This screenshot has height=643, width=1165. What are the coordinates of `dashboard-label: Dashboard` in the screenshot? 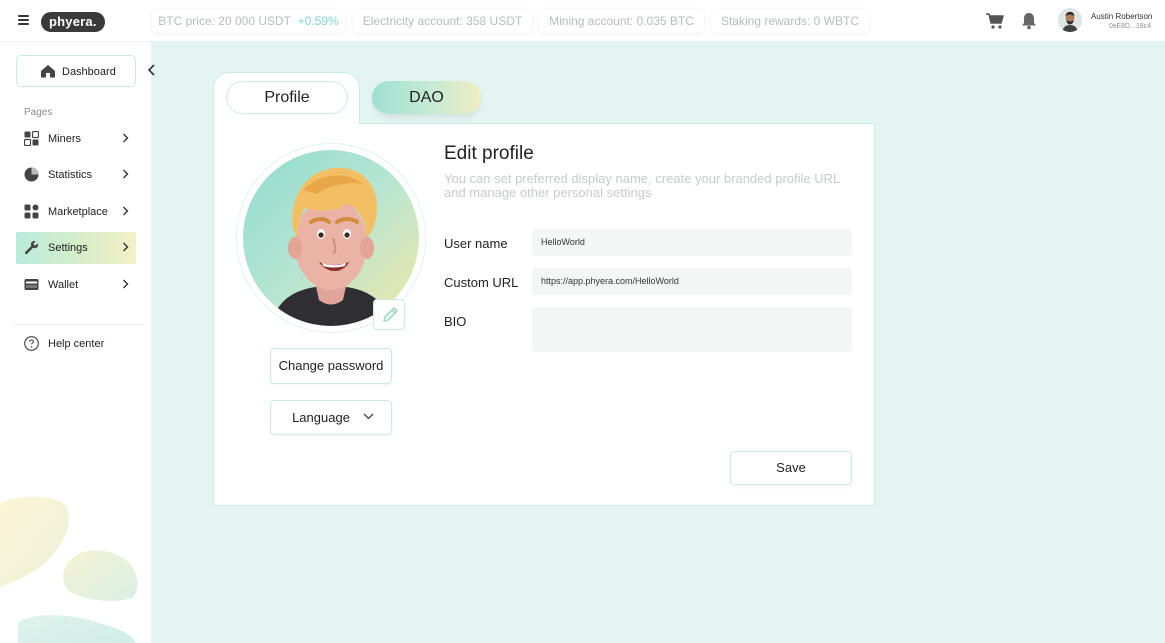 It's located at (89, 72).